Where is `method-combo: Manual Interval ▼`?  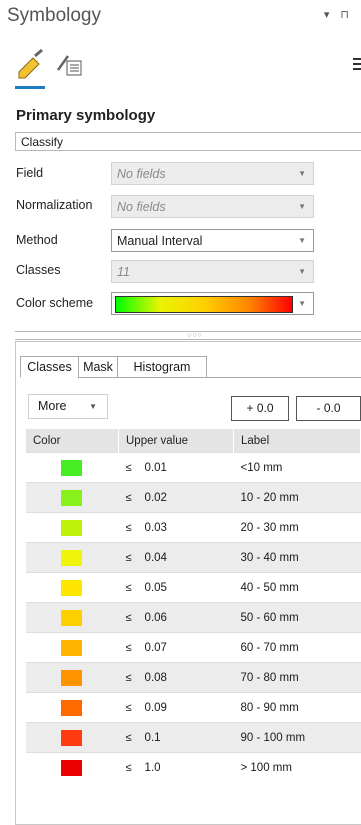 method-combo: Manual Interval ▼ is located at coordinates (212, 240).